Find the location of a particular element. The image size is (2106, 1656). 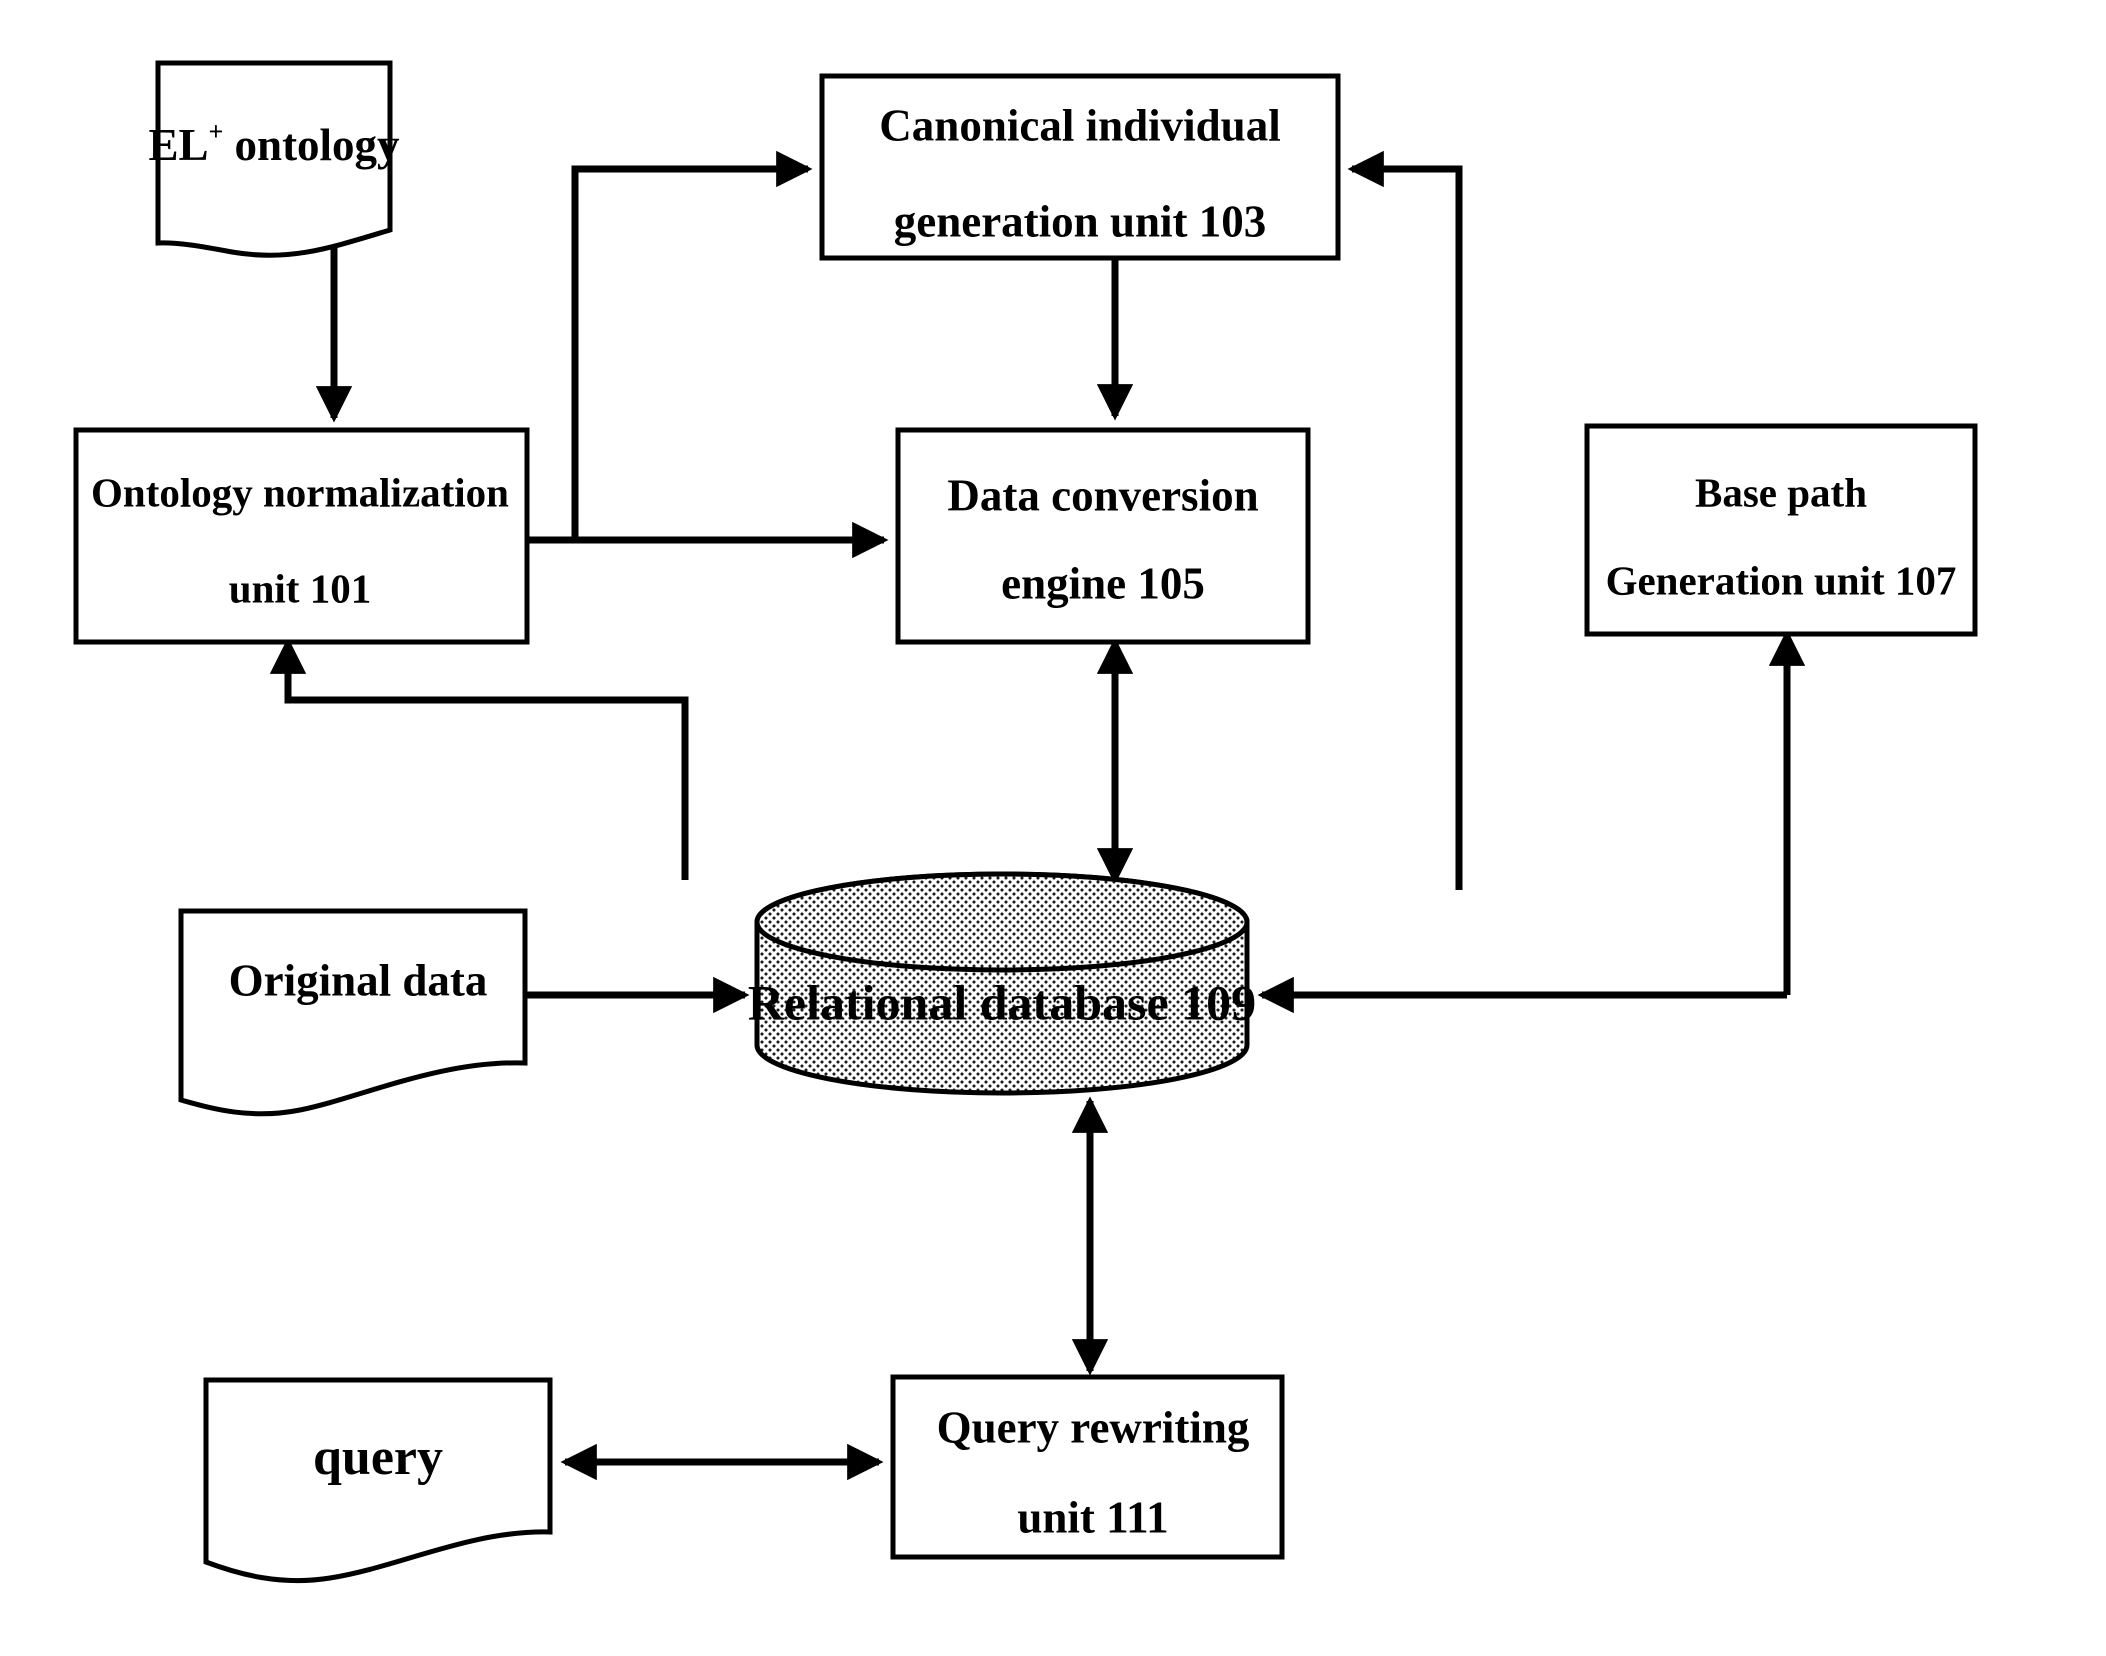

query-rewriting-label-line1: Query rewriting is located at coordinates (1093, 1427).